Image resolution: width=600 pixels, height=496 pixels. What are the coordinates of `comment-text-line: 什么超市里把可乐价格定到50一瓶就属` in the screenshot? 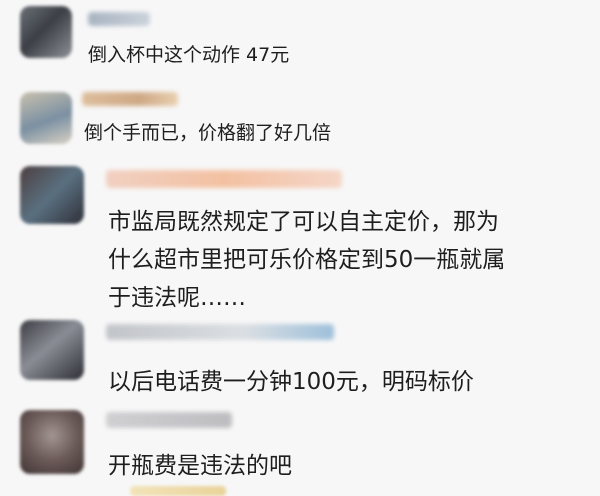 It's located at (307, 260).